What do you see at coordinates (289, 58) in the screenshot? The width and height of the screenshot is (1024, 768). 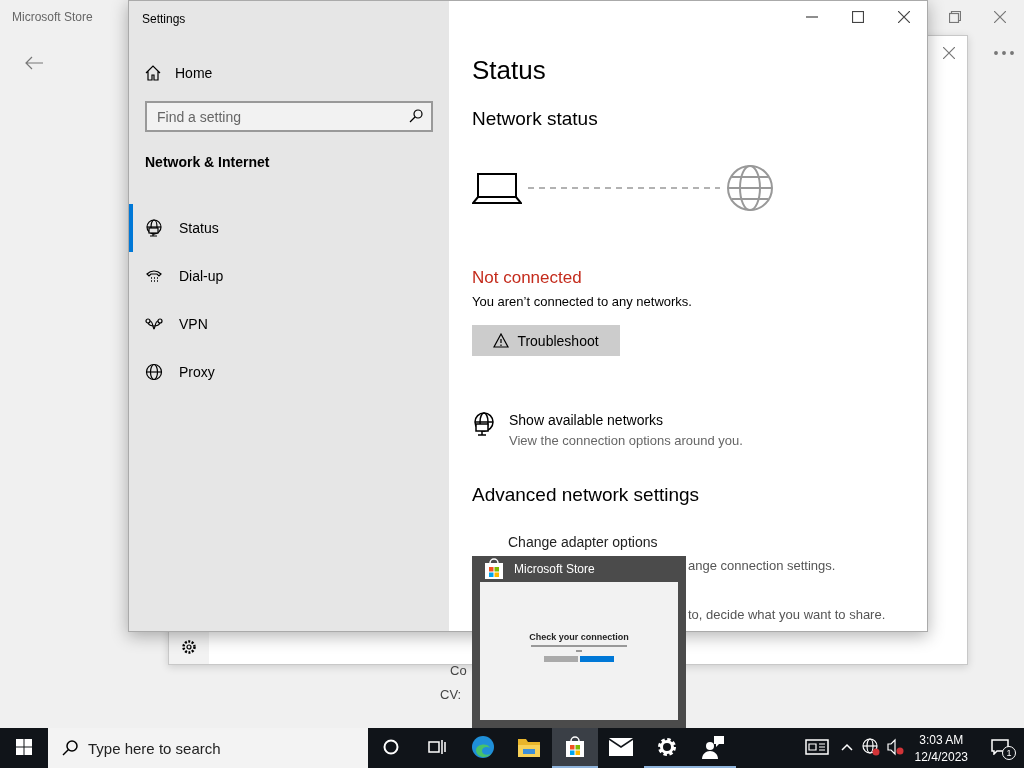 I see `home-link: Home` at bounding box center [289, 58].